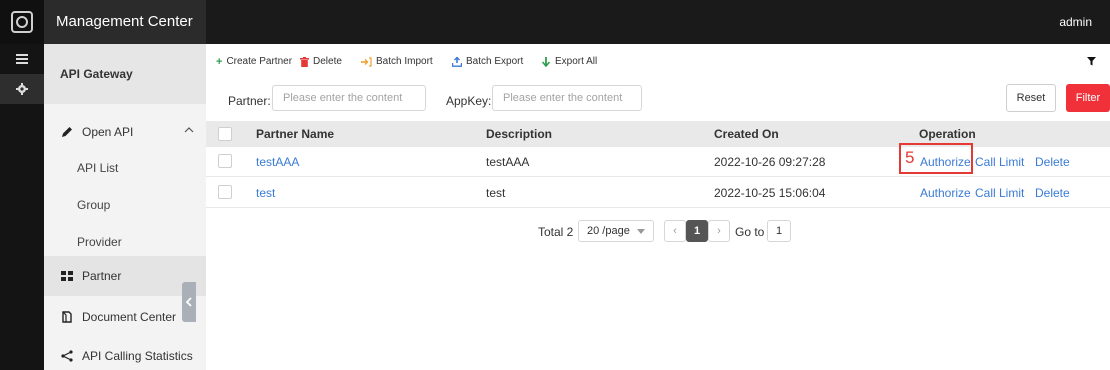 The image size is (1110, 370). What do you see at coordinates (277, 162) in the screenshot?
I see `partner-name-link: testAAA` at bounding box center [277, 162].